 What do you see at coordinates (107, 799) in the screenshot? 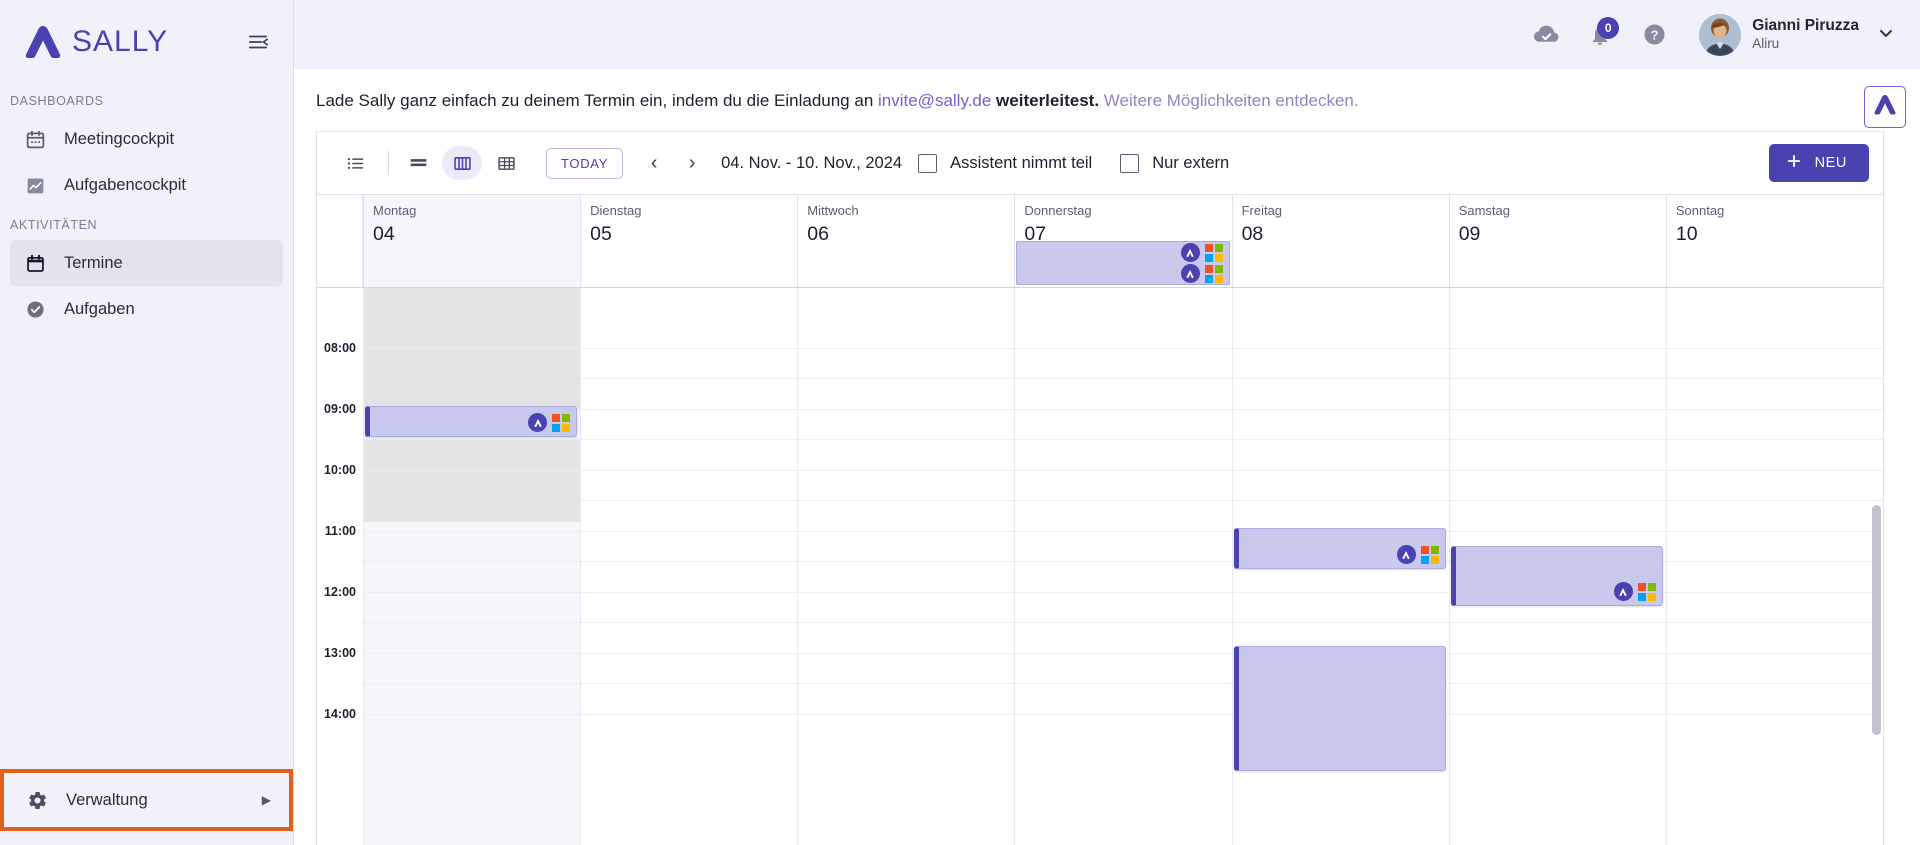
I see `sidebar-item-label: Verwaltung` at bounding box center [107, 799].